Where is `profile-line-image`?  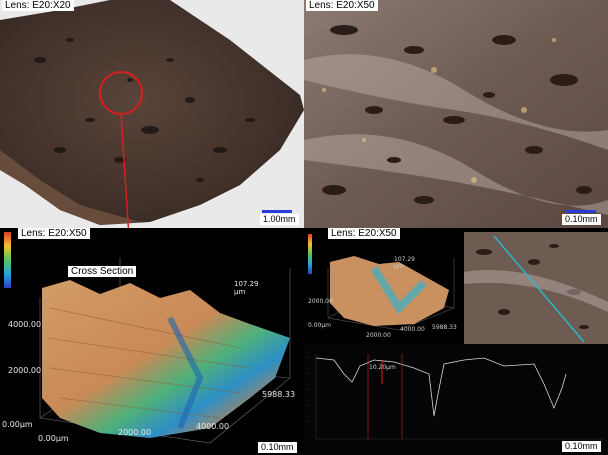
profile-line-image is located at coordinates (536, 288).